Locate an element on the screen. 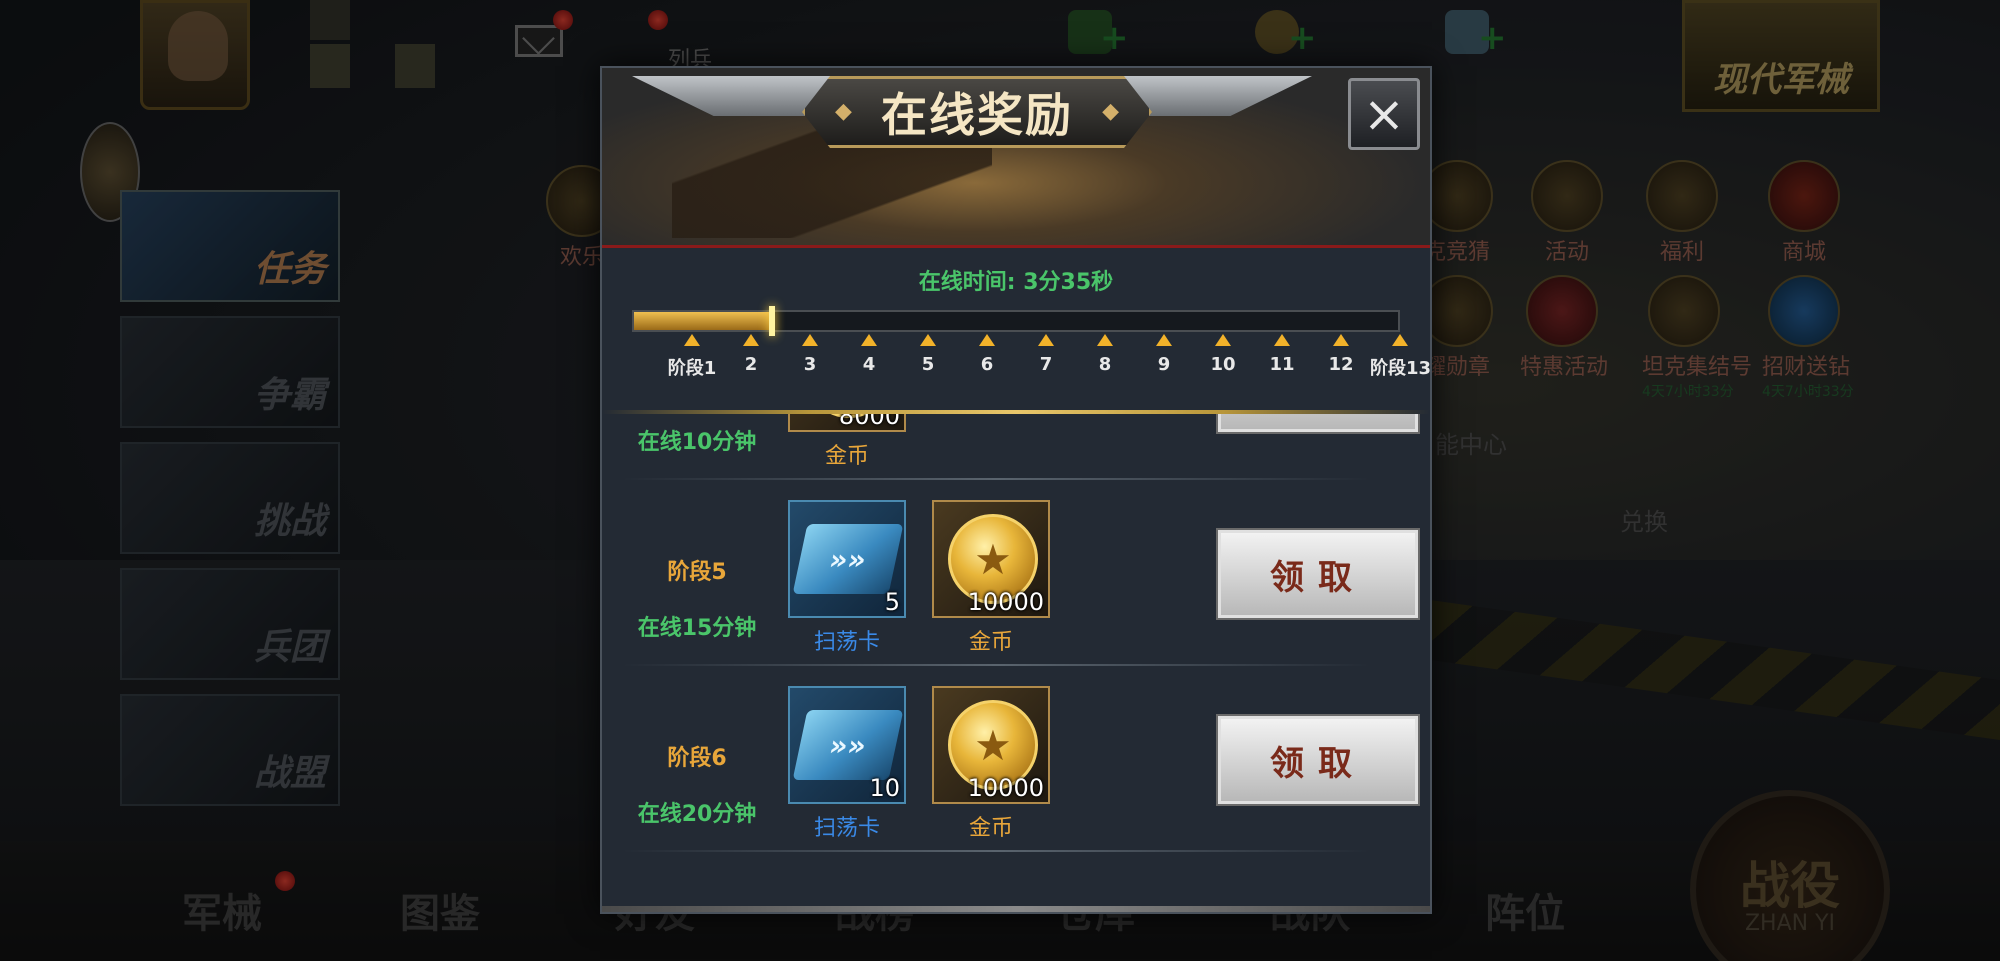 Image resolution: width=2000 pixels, height=961 pixels. stage-marker: 4 is located at coordinates (869, 354).